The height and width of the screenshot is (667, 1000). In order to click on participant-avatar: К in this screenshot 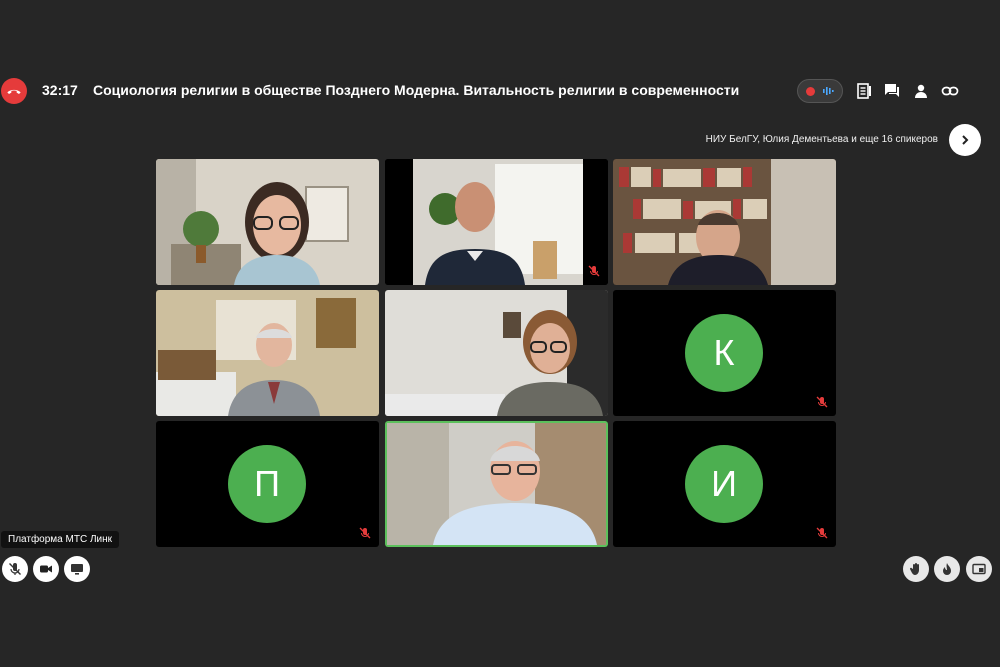, I will do `click(724, 353)`.